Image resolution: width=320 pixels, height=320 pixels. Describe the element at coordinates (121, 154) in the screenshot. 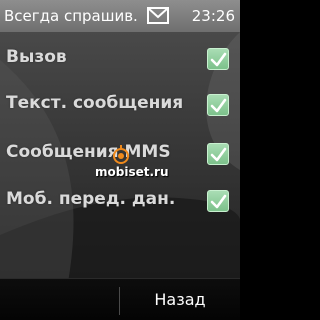

I see `watermark-logo-icon` at that location.